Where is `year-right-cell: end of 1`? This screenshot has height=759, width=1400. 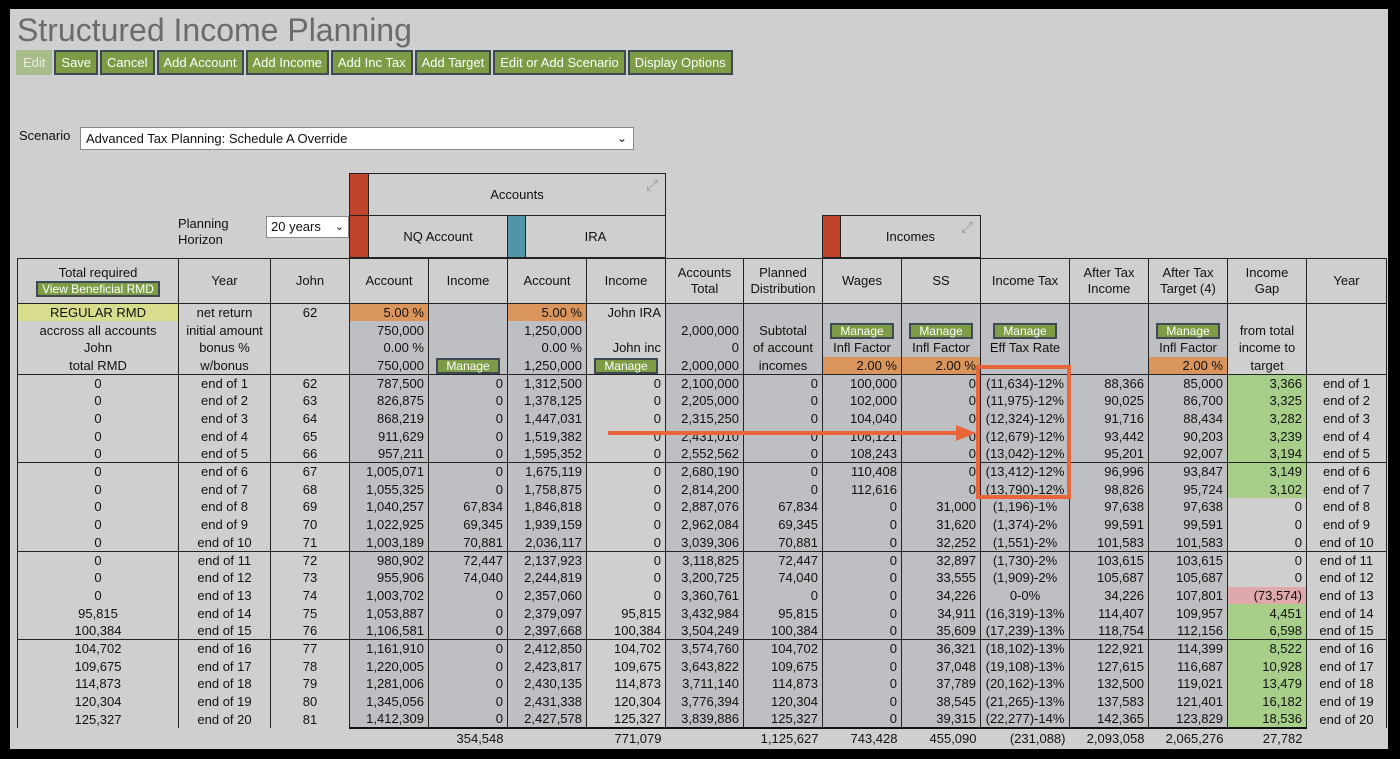 year-right-cell: end of 1 is located at coordinates (1346, 382).